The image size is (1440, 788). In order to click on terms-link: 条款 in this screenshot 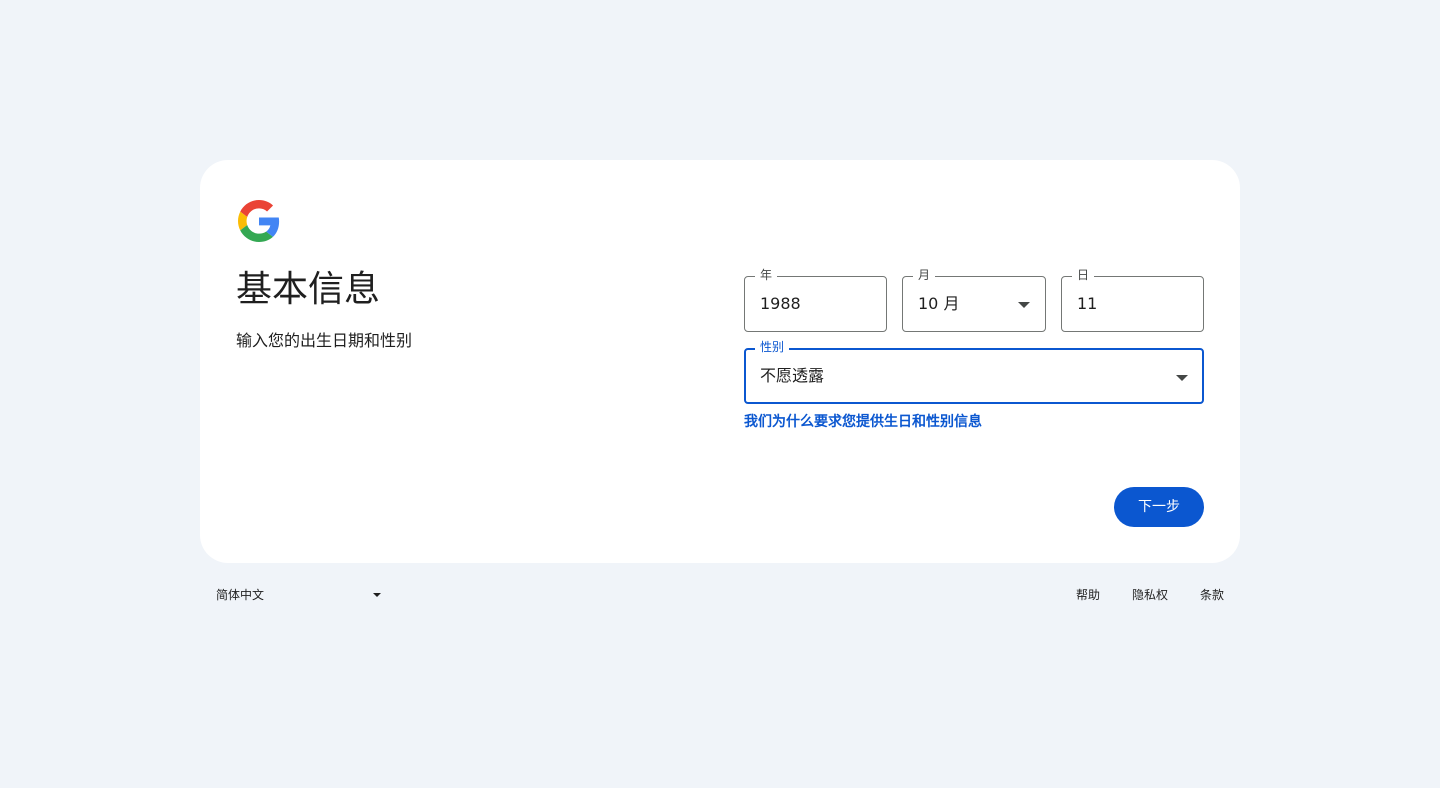, I will do `click(1212, 595)`.